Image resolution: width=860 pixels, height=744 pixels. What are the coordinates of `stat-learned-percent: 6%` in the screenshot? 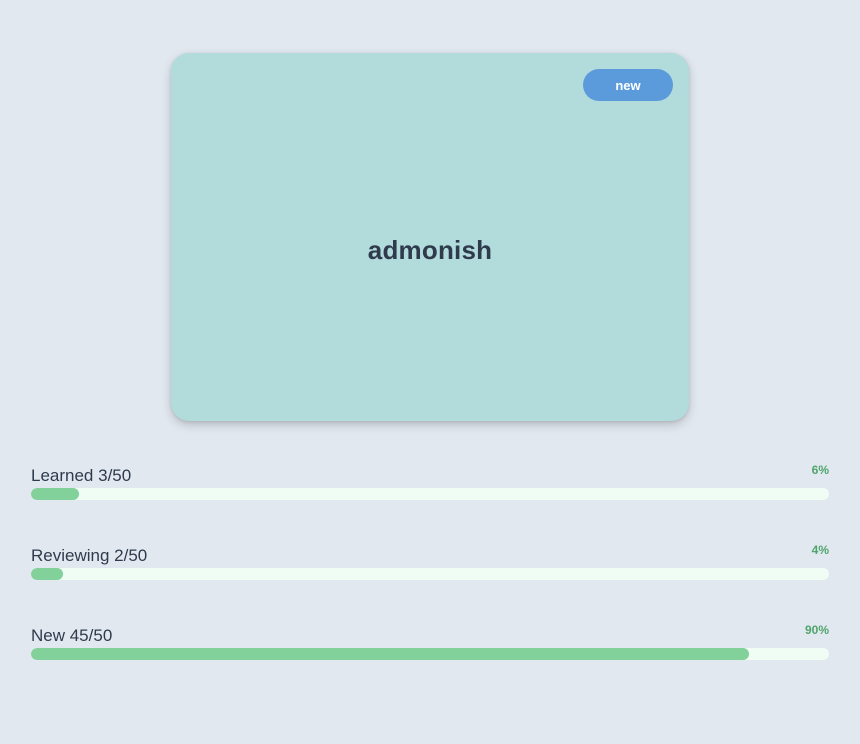 It's located at (820, 470).